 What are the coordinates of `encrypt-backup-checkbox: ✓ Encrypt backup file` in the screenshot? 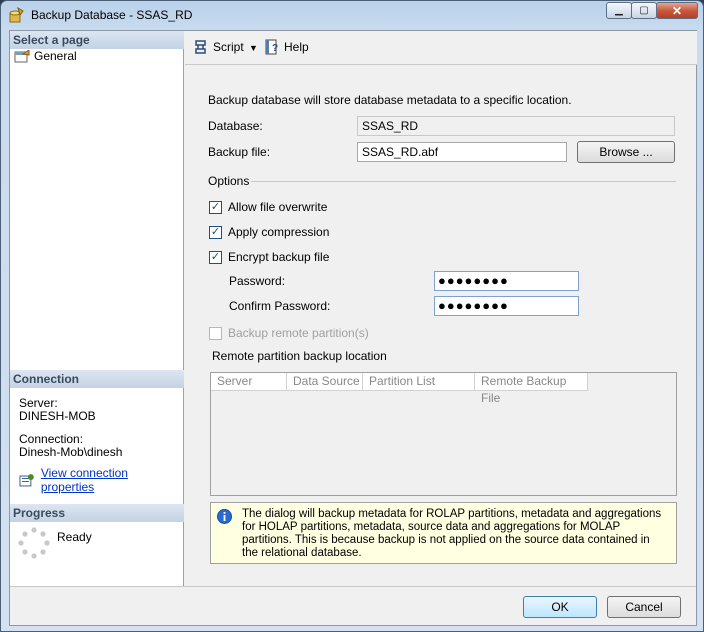 It's located at (269, 257).